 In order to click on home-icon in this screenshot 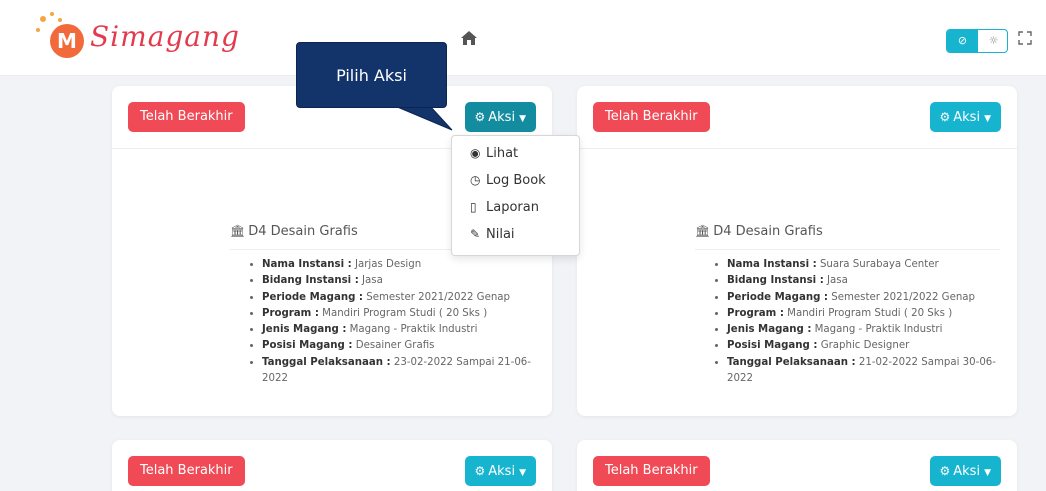, I will do `click(469, 40)`.